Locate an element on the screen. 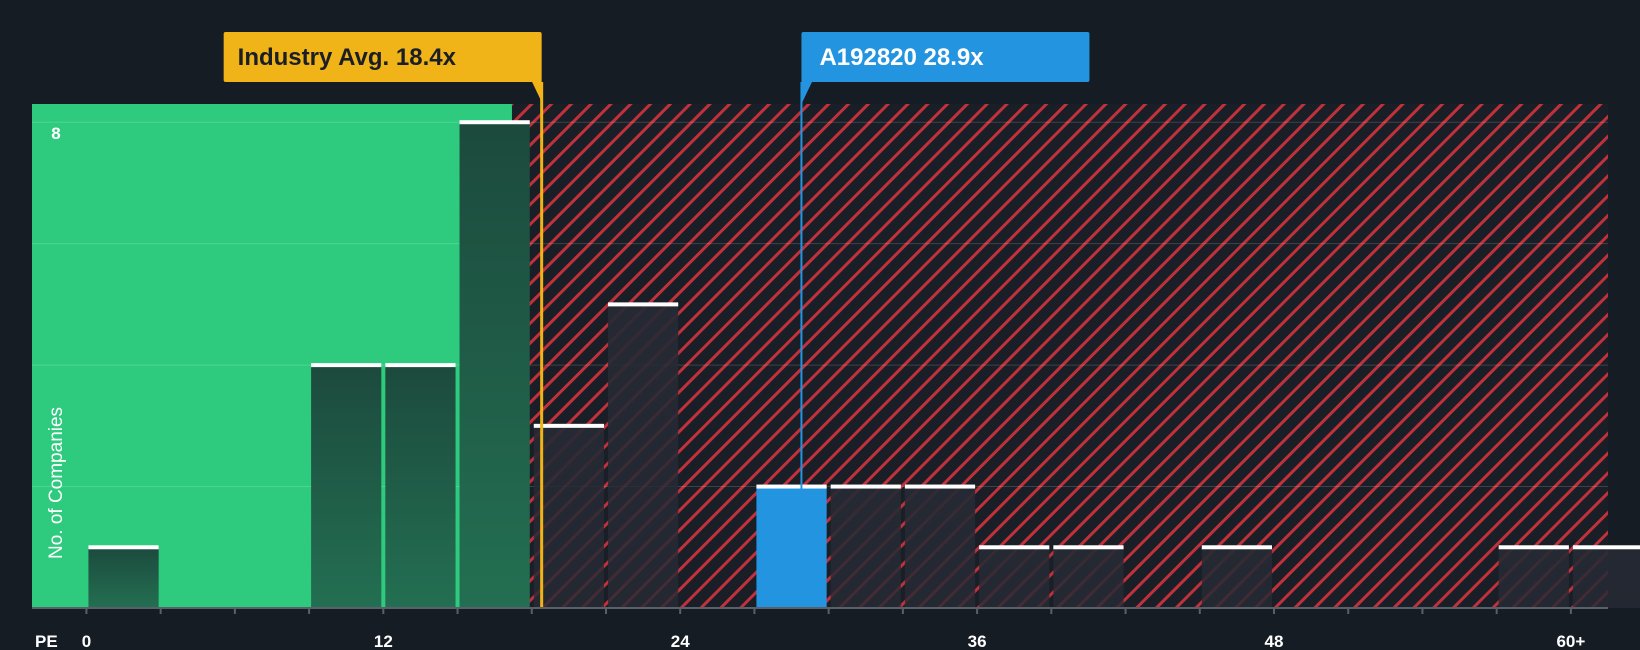 Image resolution: width=1640 pixels, height=650 pixels. x-tick-label: 48 is located at coordinates (1274, 641).